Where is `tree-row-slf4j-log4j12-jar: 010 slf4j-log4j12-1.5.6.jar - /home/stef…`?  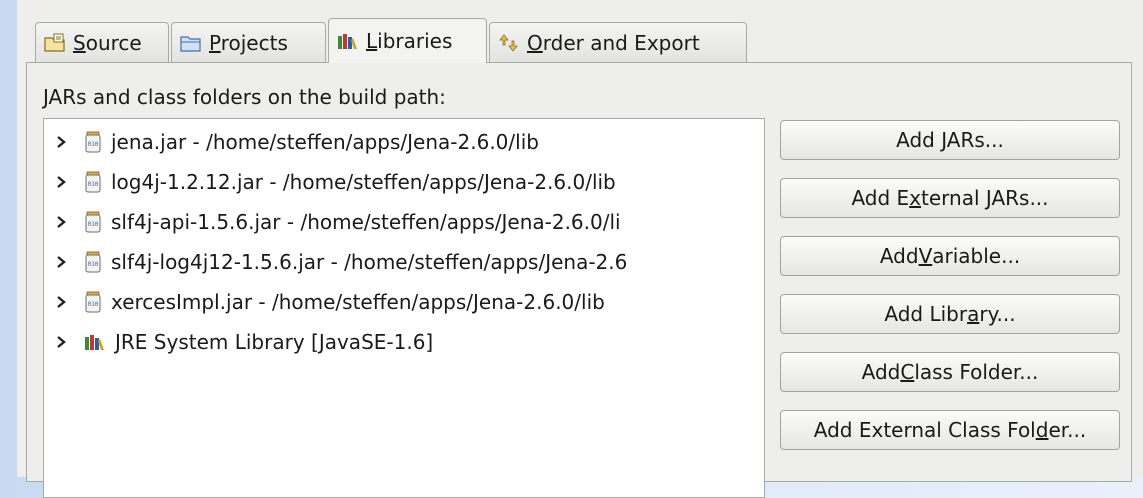 tree-row-slf4j-log4j12-jar: 010 slf4j-log4j12-1.5.6.jar - /home/stef… is located at coordinates (404, 262).